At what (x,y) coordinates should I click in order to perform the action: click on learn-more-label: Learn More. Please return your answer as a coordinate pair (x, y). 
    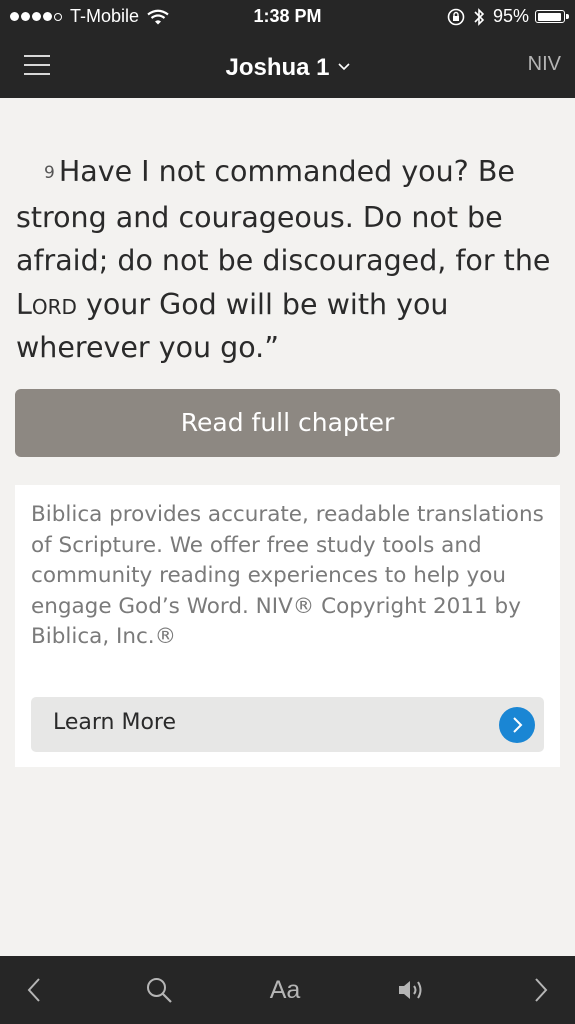
    Looking at the image, I should click on (115, 722).